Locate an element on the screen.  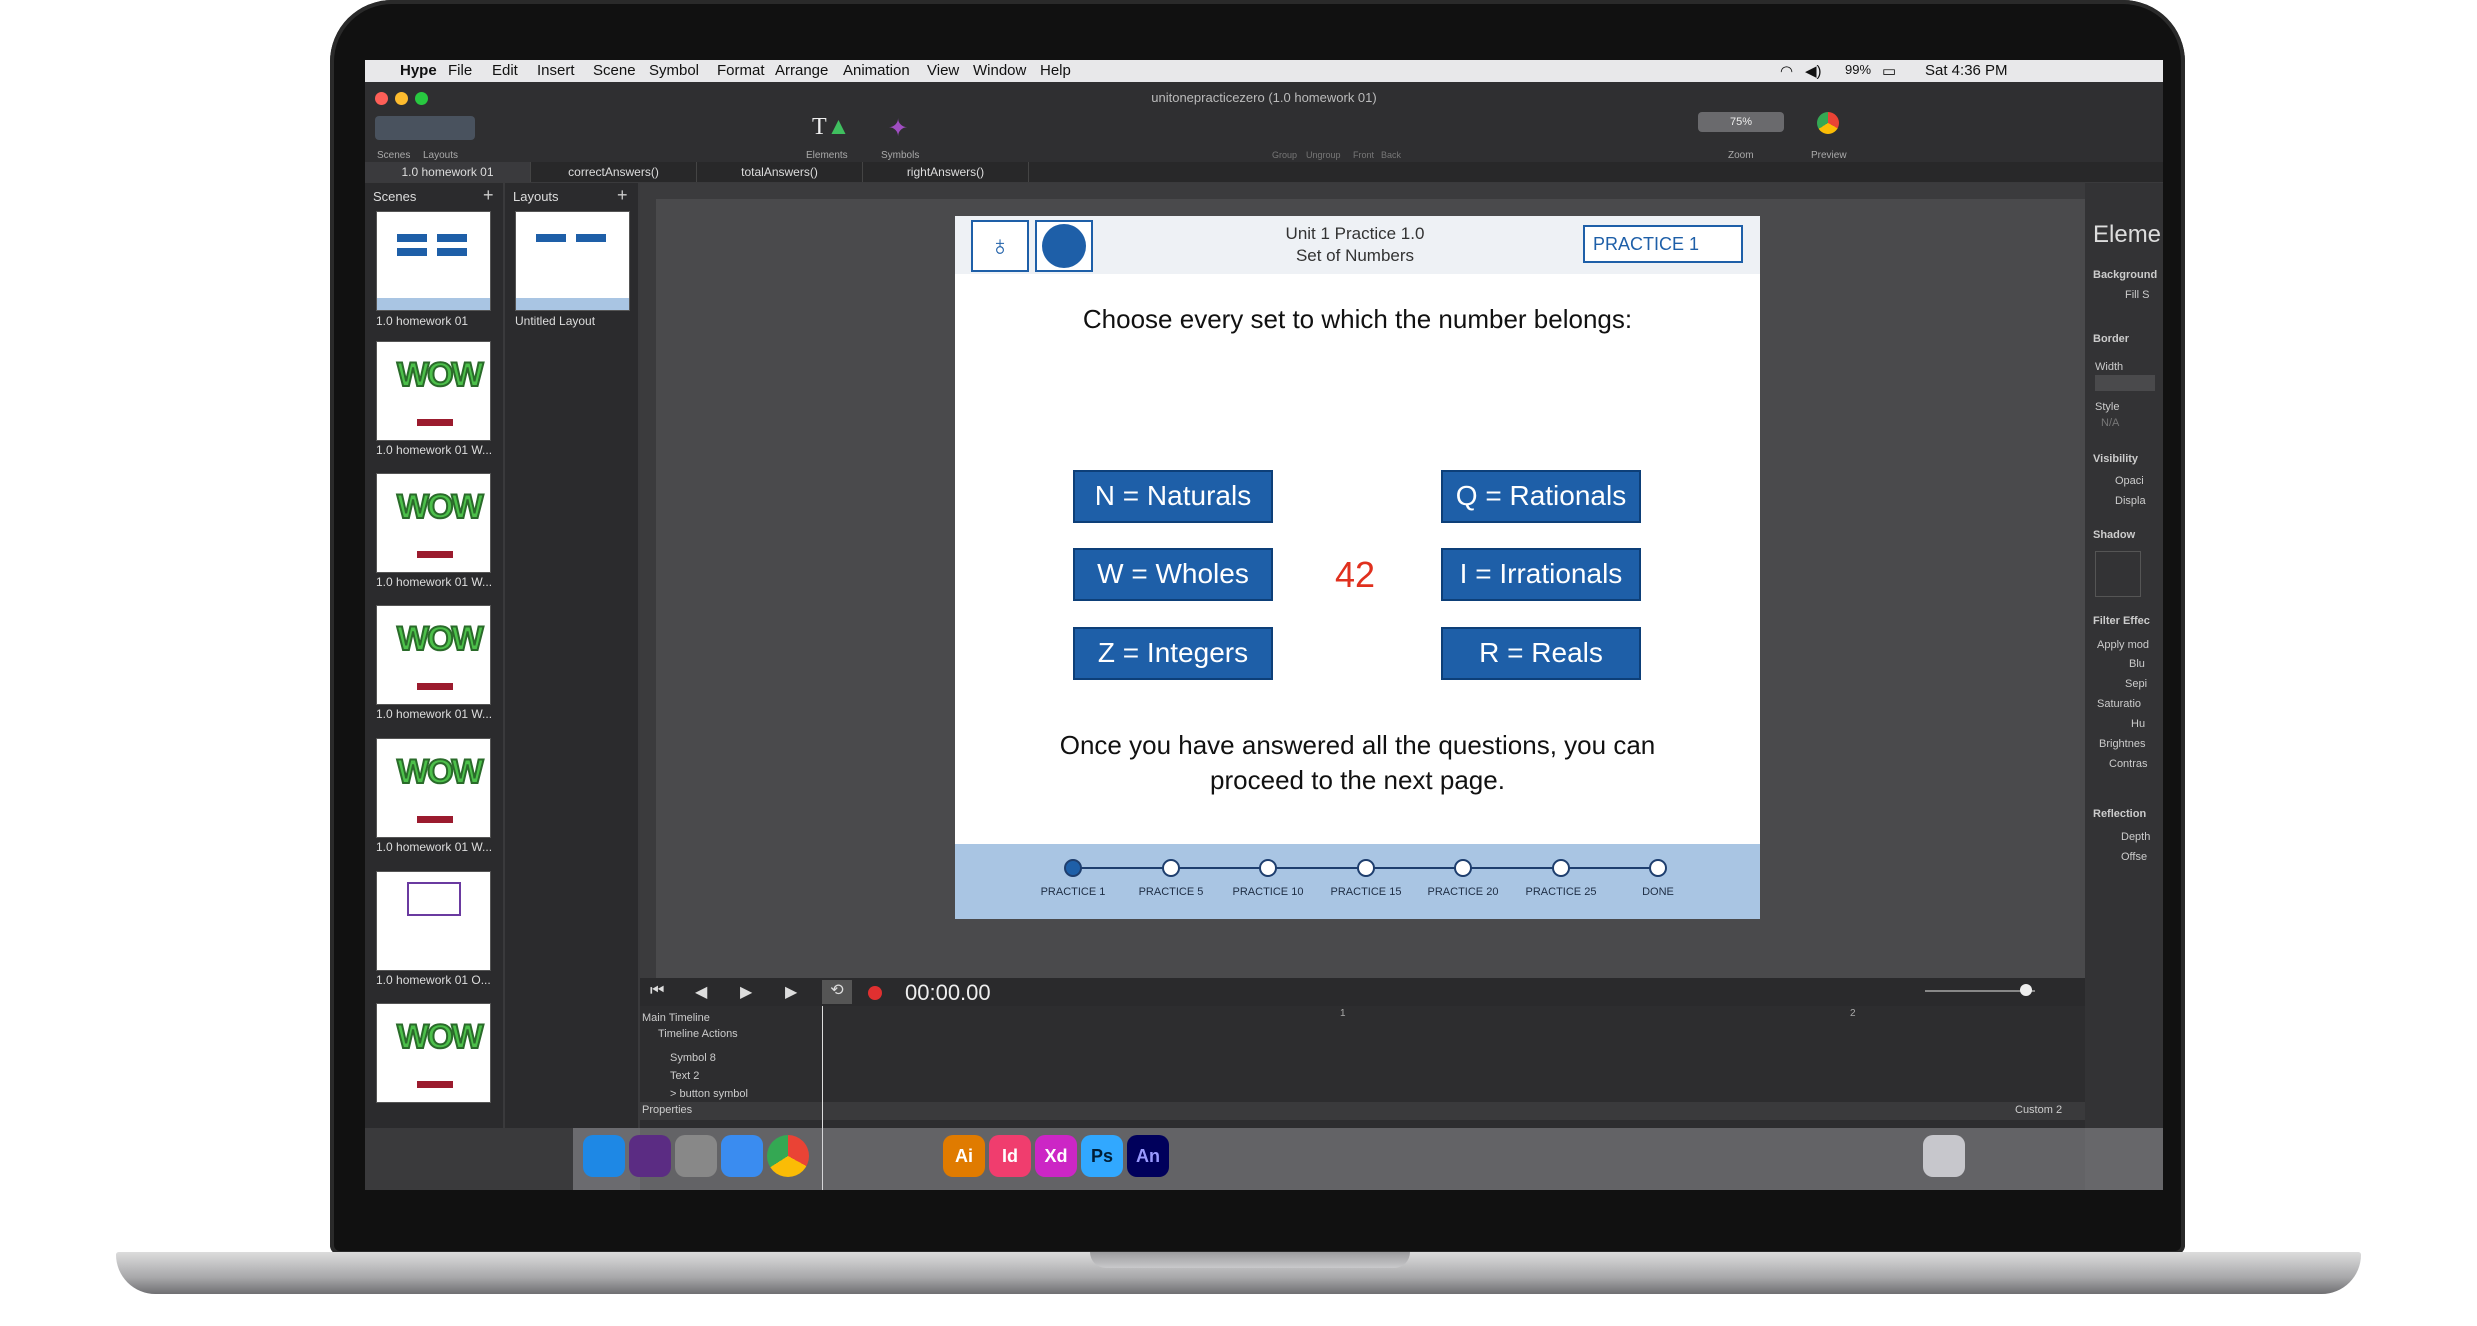
indesign-icon: Id is located at coordinates (1010, 1156).